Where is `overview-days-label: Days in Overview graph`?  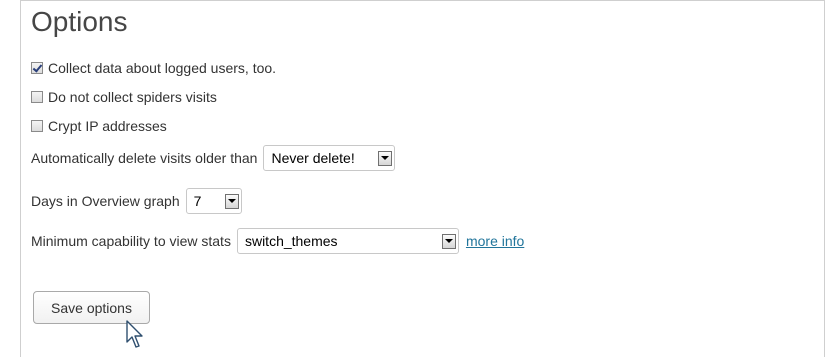 overview-days-label: Days in Overview graph is located at coordinates (105, 201).